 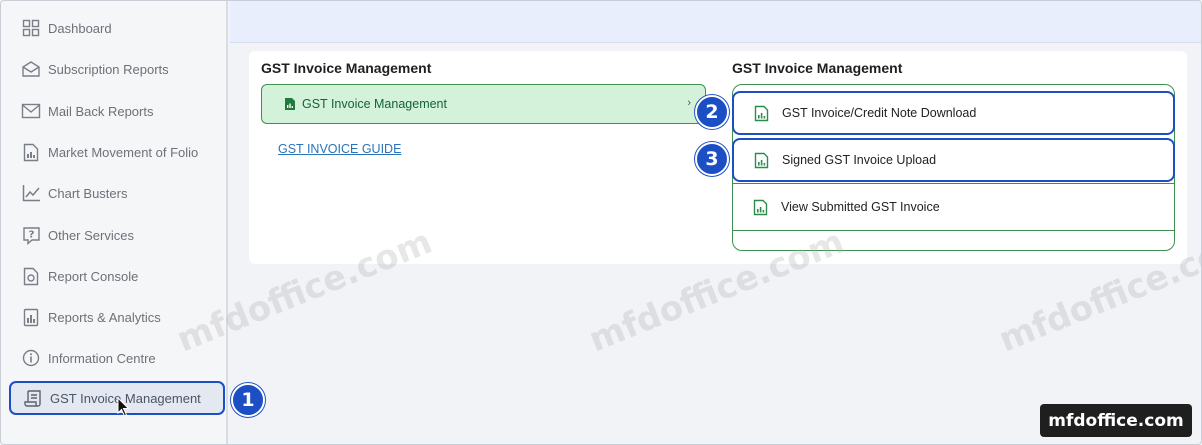 I want to click on sidebar-item-chart-busters: Chart Busters, so click(x=117, y=193).